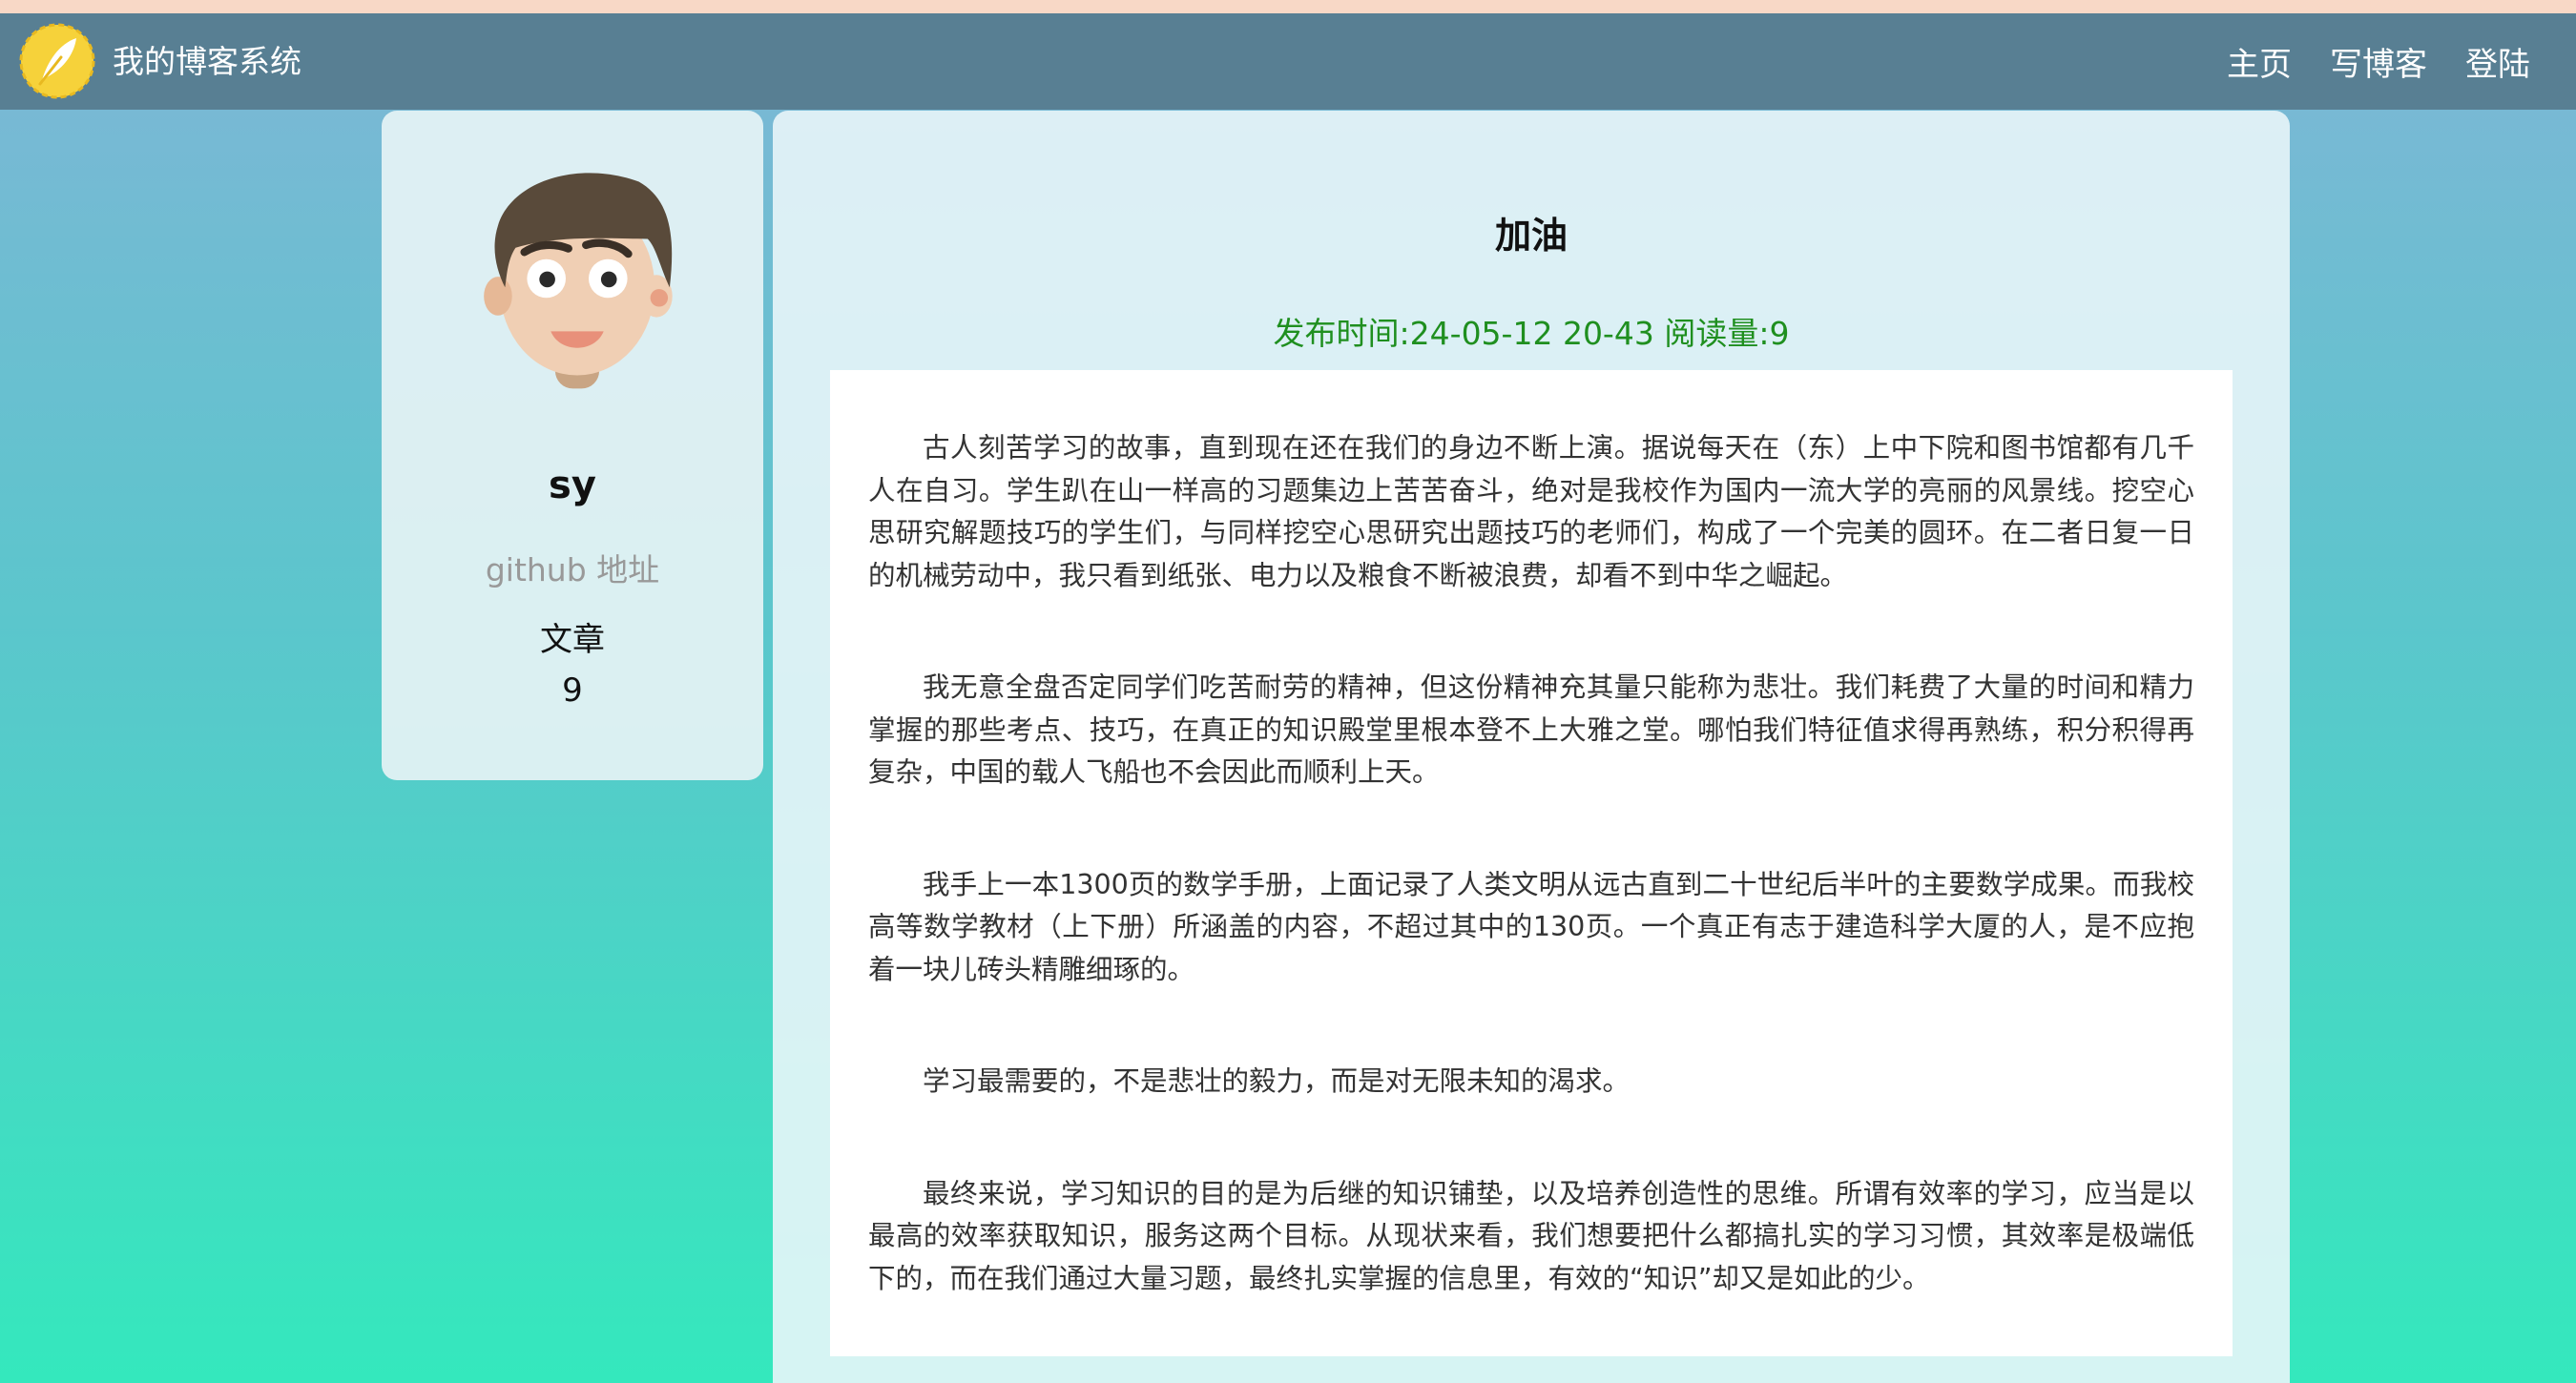 This screenshot has width=2576, height=1383. What do you see at coordinates (2259, 61) in the screenshot?
I see `nav-home-link: 主页` at bounding box center [2259, 61].